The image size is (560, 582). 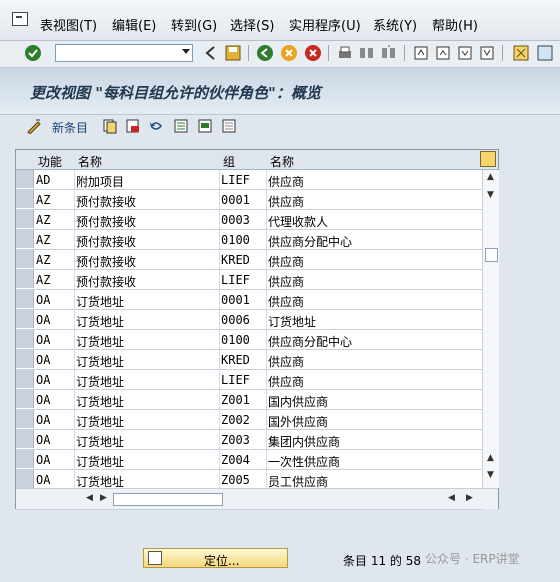 What do you see at coordinates (487, 53) in the screenshot?
I see `last-page-icon` at bounding box center [487, 53].